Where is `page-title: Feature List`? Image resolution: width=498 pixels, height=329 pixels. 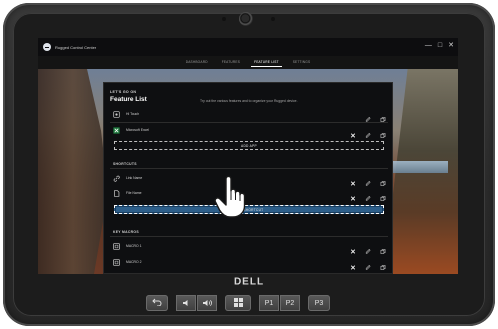 page-title: Feature List is located at coordinates (128, 99).